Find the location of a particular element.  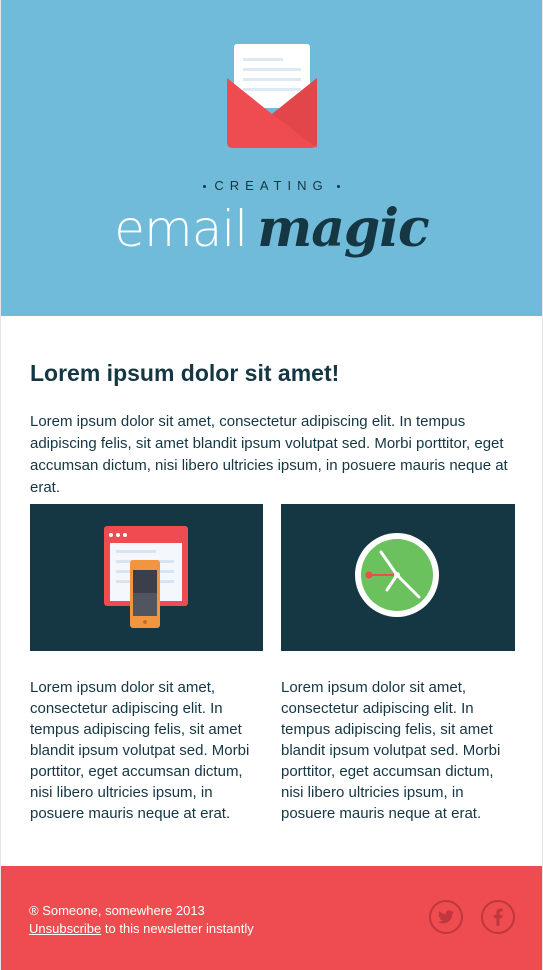

tagline: CREATING is located at coordinates (271, 185).